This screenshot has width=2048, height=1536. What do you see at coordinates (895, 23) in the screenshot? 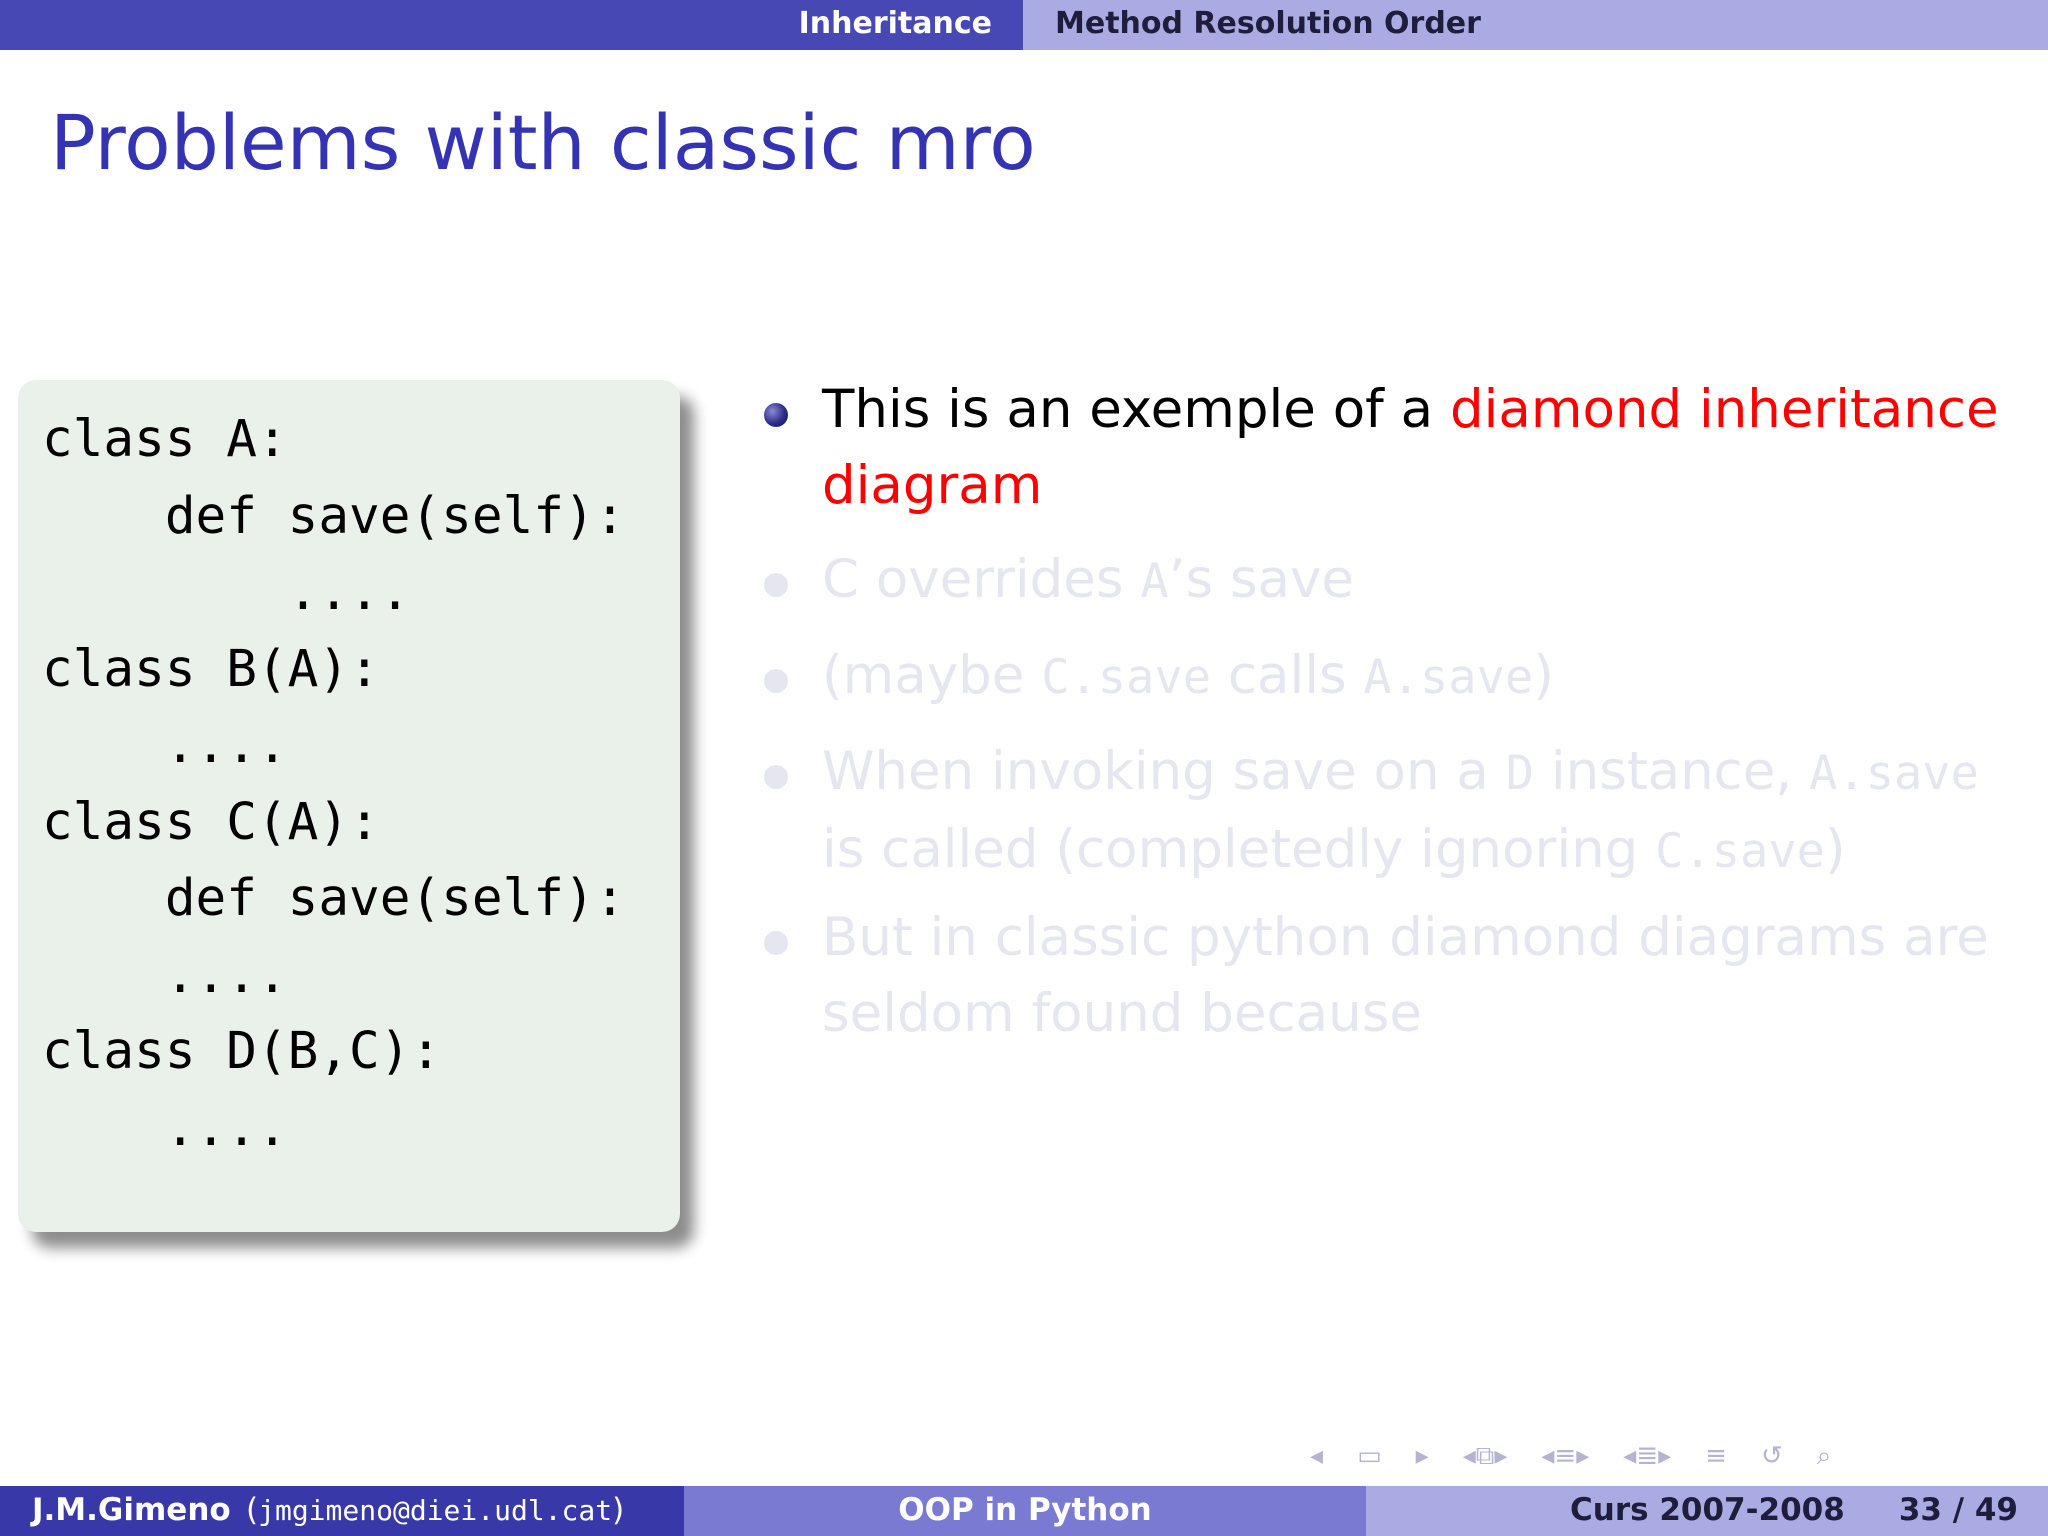
I see `header-section-label: Inheritance` at bounding box center [895, 23].